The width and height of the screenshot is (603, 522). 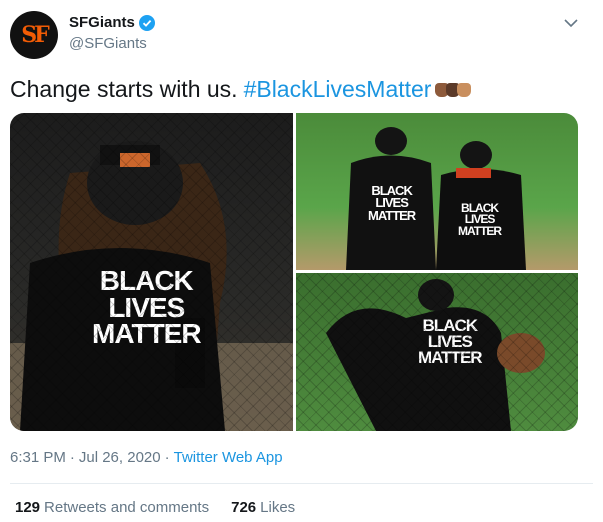 I want to click on tweet-meta: 6:31 PM · Jul 26, 2020 · Twitter Web App, so click(x=146, y=457).